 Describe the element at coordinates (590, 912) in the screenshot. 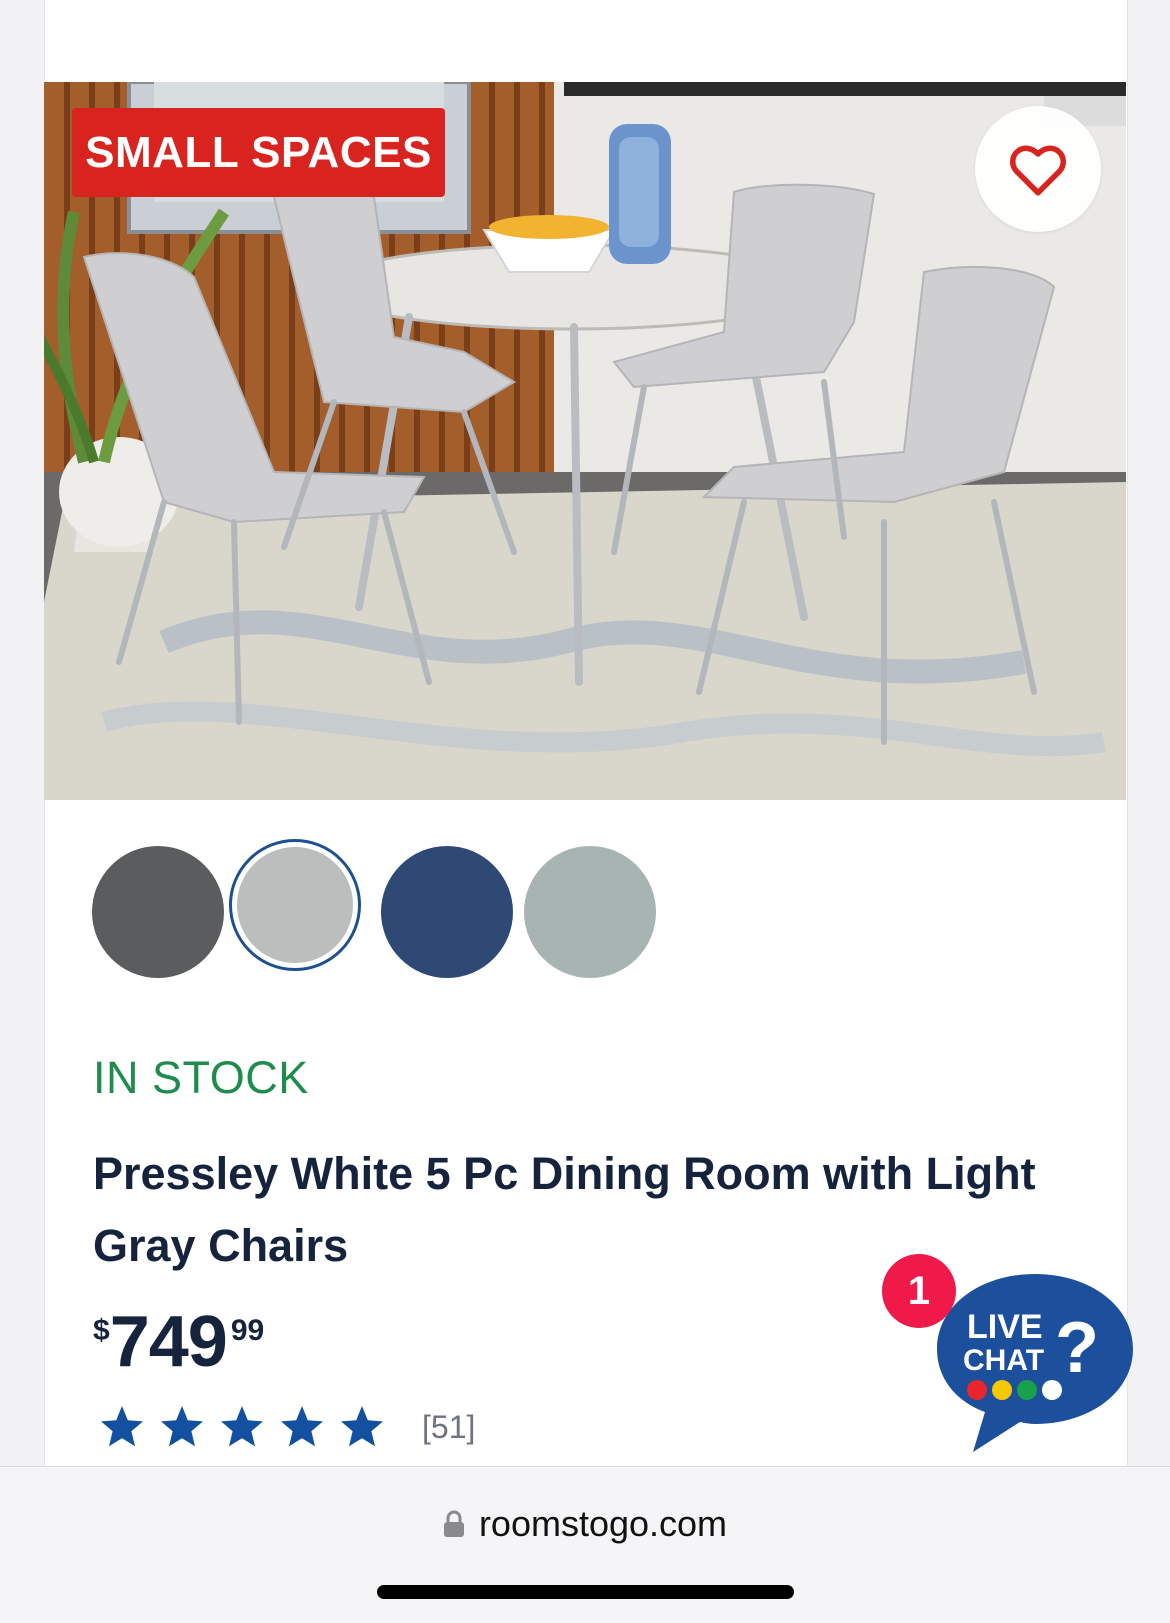

I see `swatch-sage` at that location.